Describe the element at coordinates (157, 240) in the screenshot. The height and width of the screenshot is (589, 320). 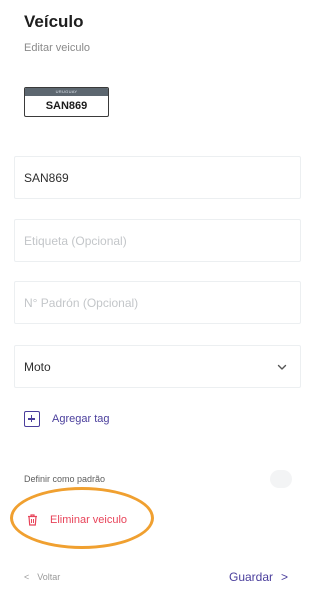
I see `label-input: Etiqueta (Opcional)` at that location.